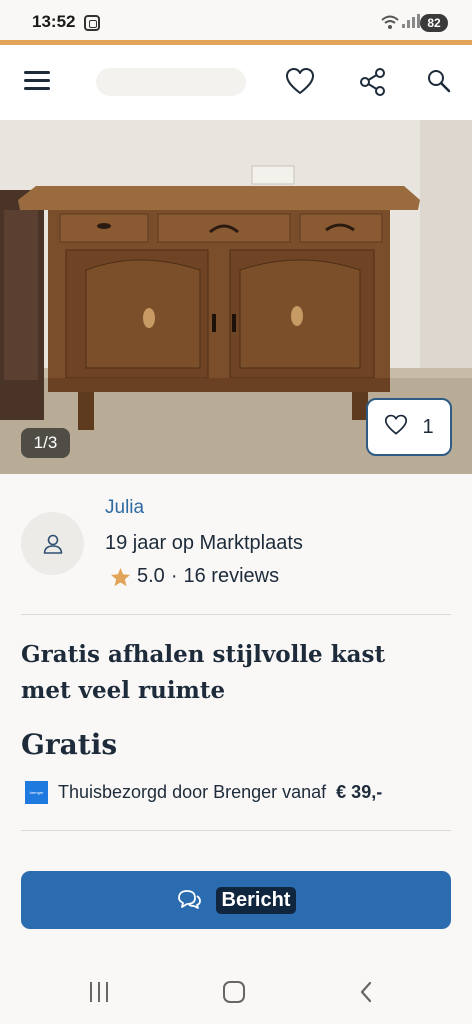  I want to click on chat-icon, so click(189, 899).